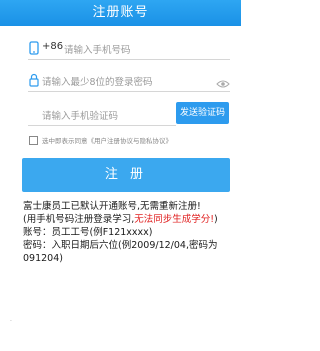 This screenshot has height=351, width=320. Describe the element at coordinates (120, 219) in the screenshot. I see `notice-line-2: (用手机号码注册登录学习,无法同步生成学分!)` at that location.